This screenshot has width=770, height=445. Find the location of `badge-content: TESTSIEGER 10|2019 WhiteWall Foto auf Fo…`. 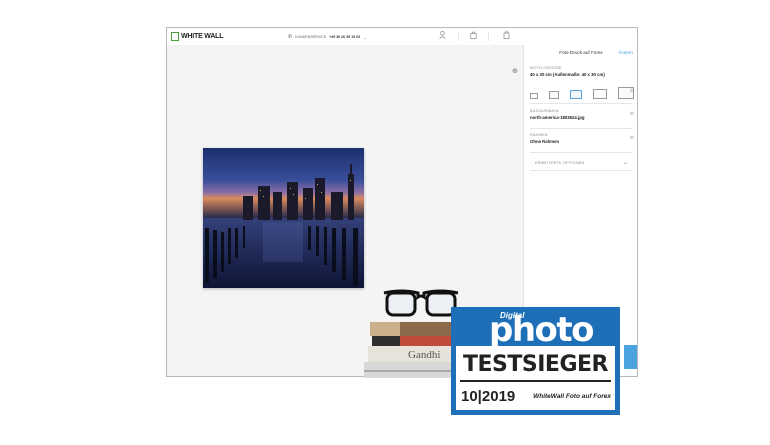

badge-content: TESTSIEGER 10|2019 WhiteWall Foto auf Fo… is located at coordinates (535, 378).